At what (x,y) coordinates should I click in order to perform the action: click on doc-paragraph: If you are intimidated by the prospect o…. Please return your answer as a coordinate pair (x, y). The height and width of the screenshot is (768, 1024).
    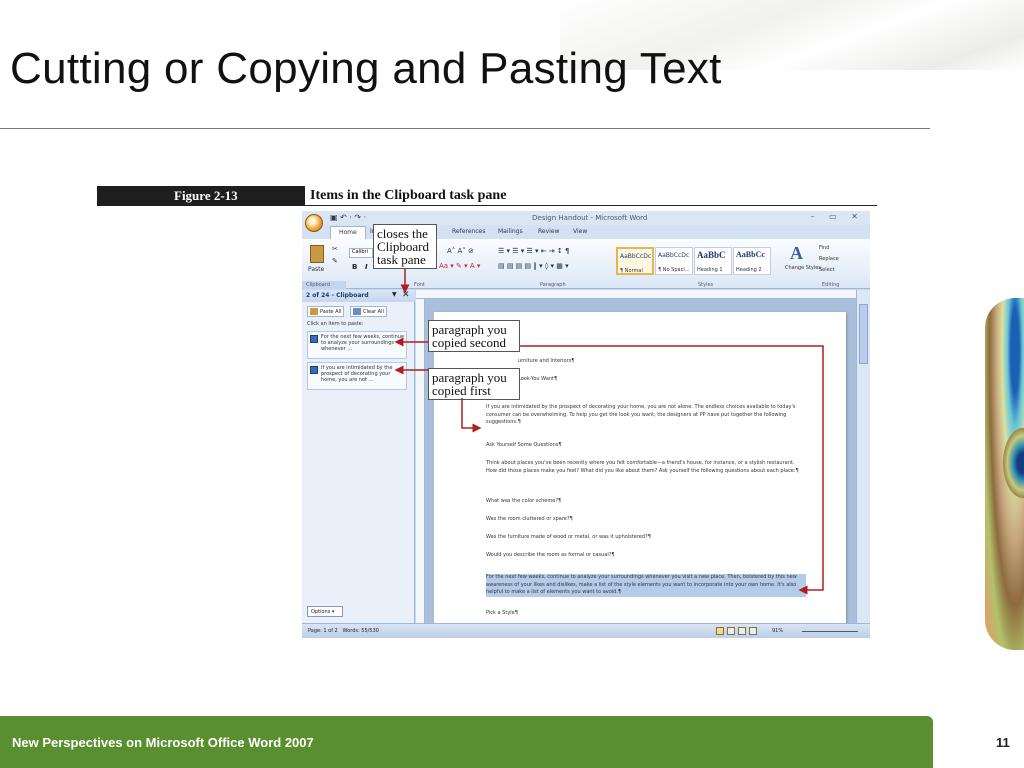
    Looking at the image, I should click on (641, 414).